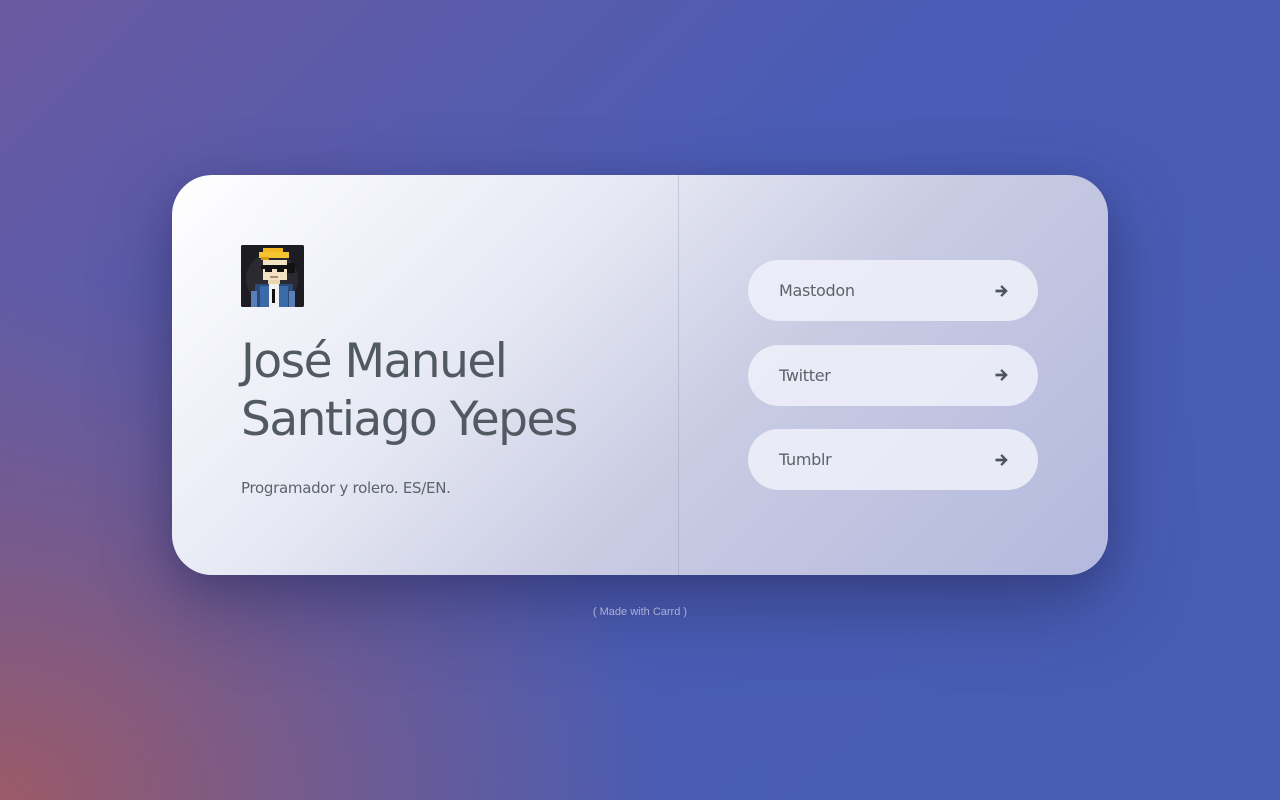 This screenshot has width=1280, height=800. I want to click on mastodon-link-button: Mastodon, so click(893, 290).